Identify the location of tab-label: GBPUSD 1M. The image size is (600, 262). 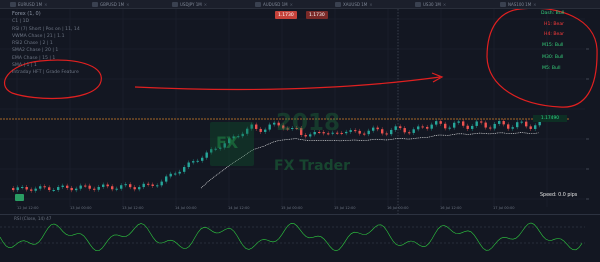
(112, 4).